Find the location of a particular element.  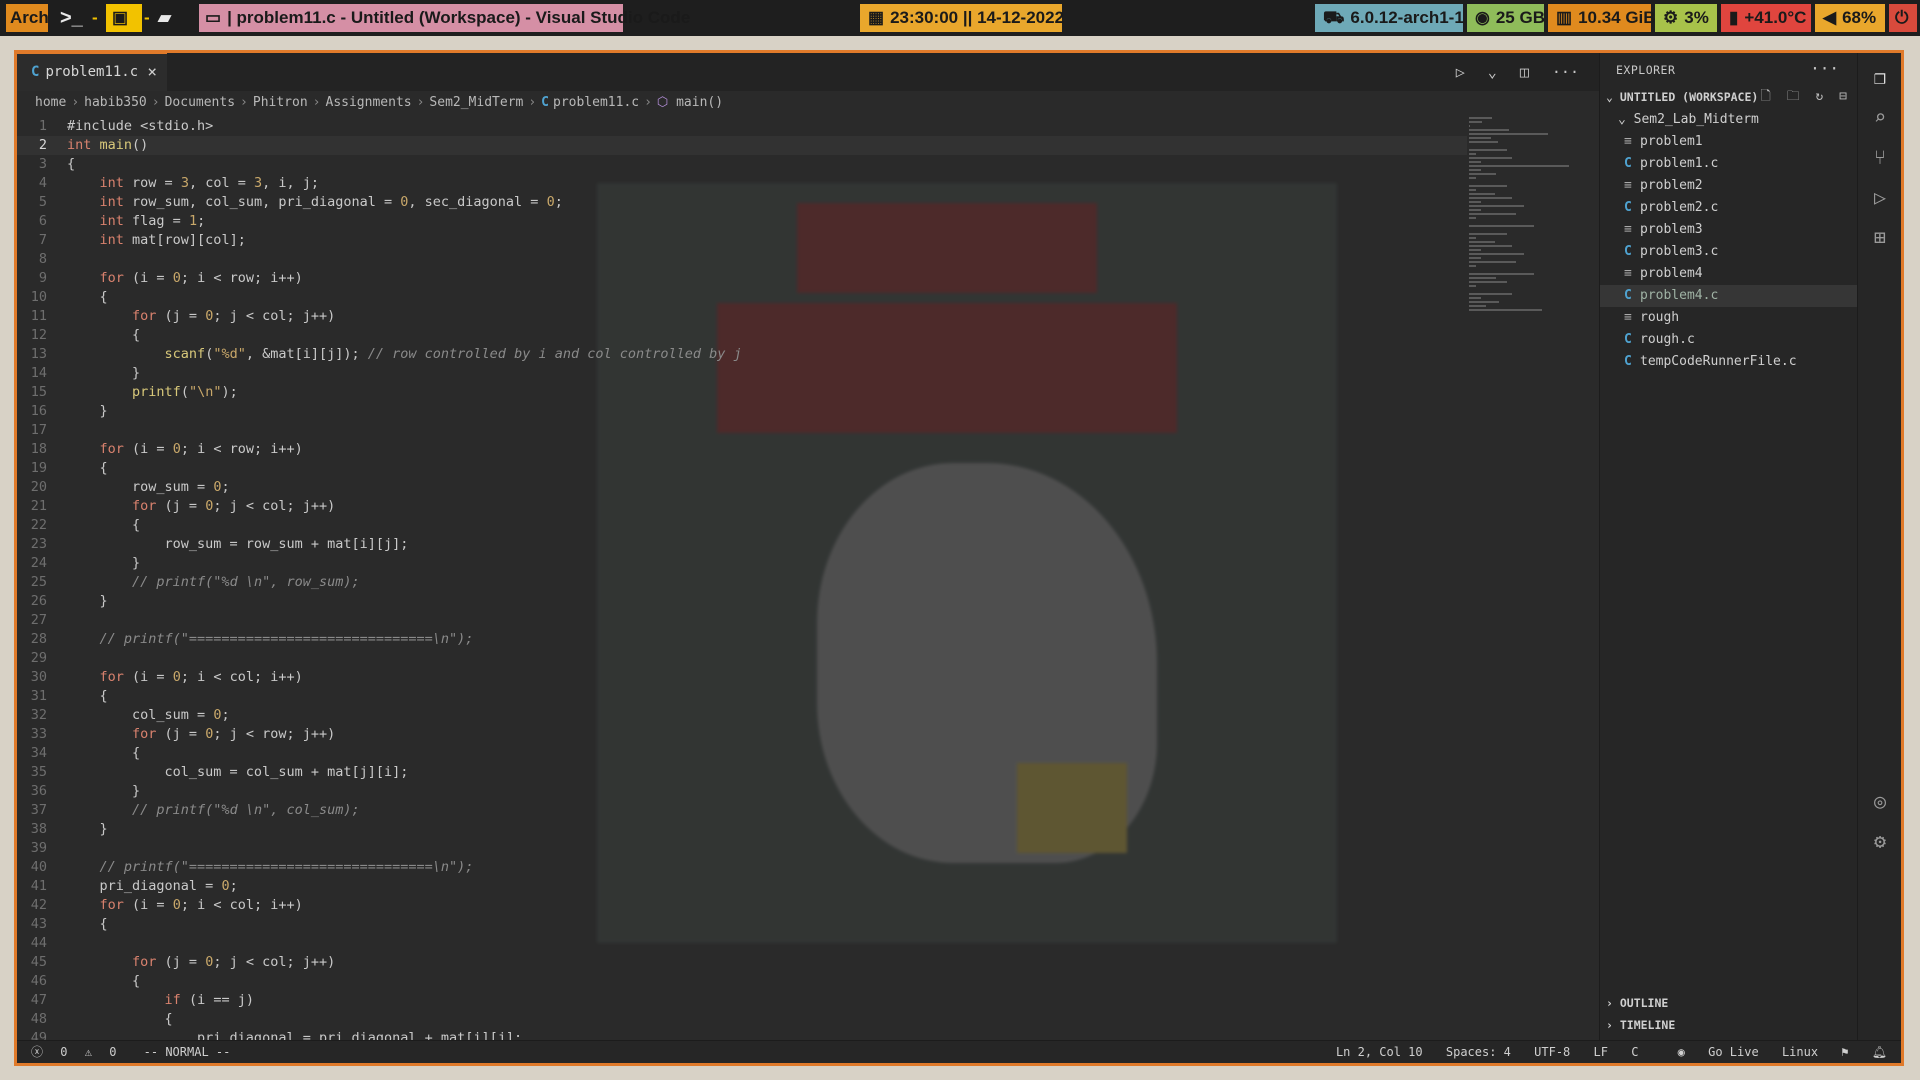

new-folder-icon: 🗀 is located at coordinates (1793, 96).